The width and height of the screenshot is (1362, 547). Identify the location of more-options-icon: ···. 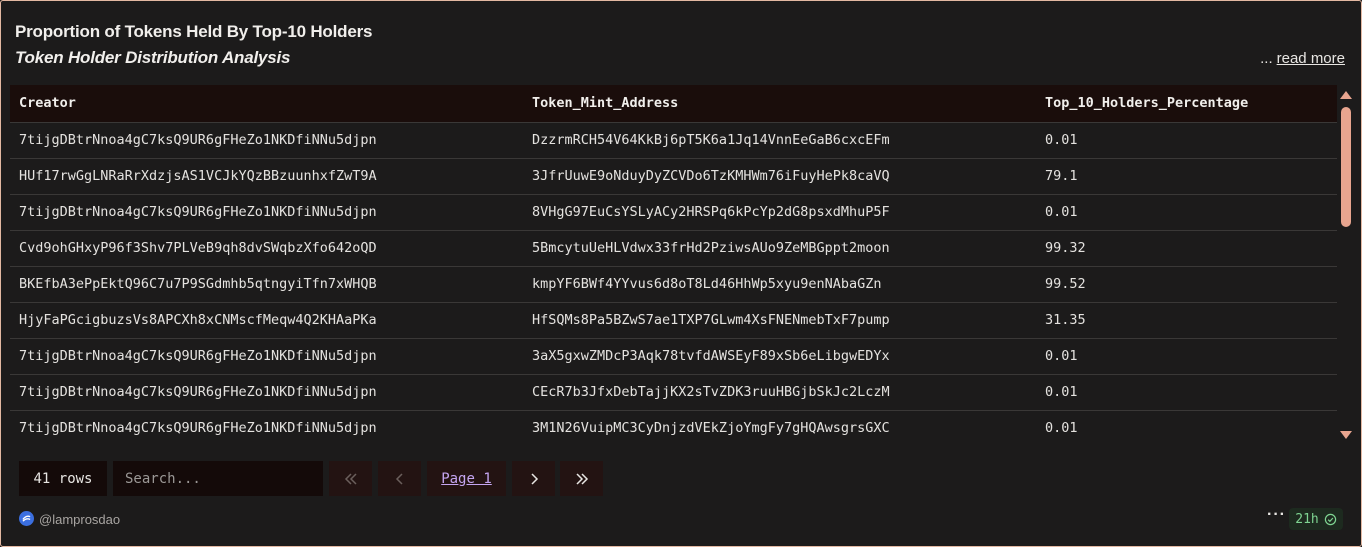
(1276, 515).